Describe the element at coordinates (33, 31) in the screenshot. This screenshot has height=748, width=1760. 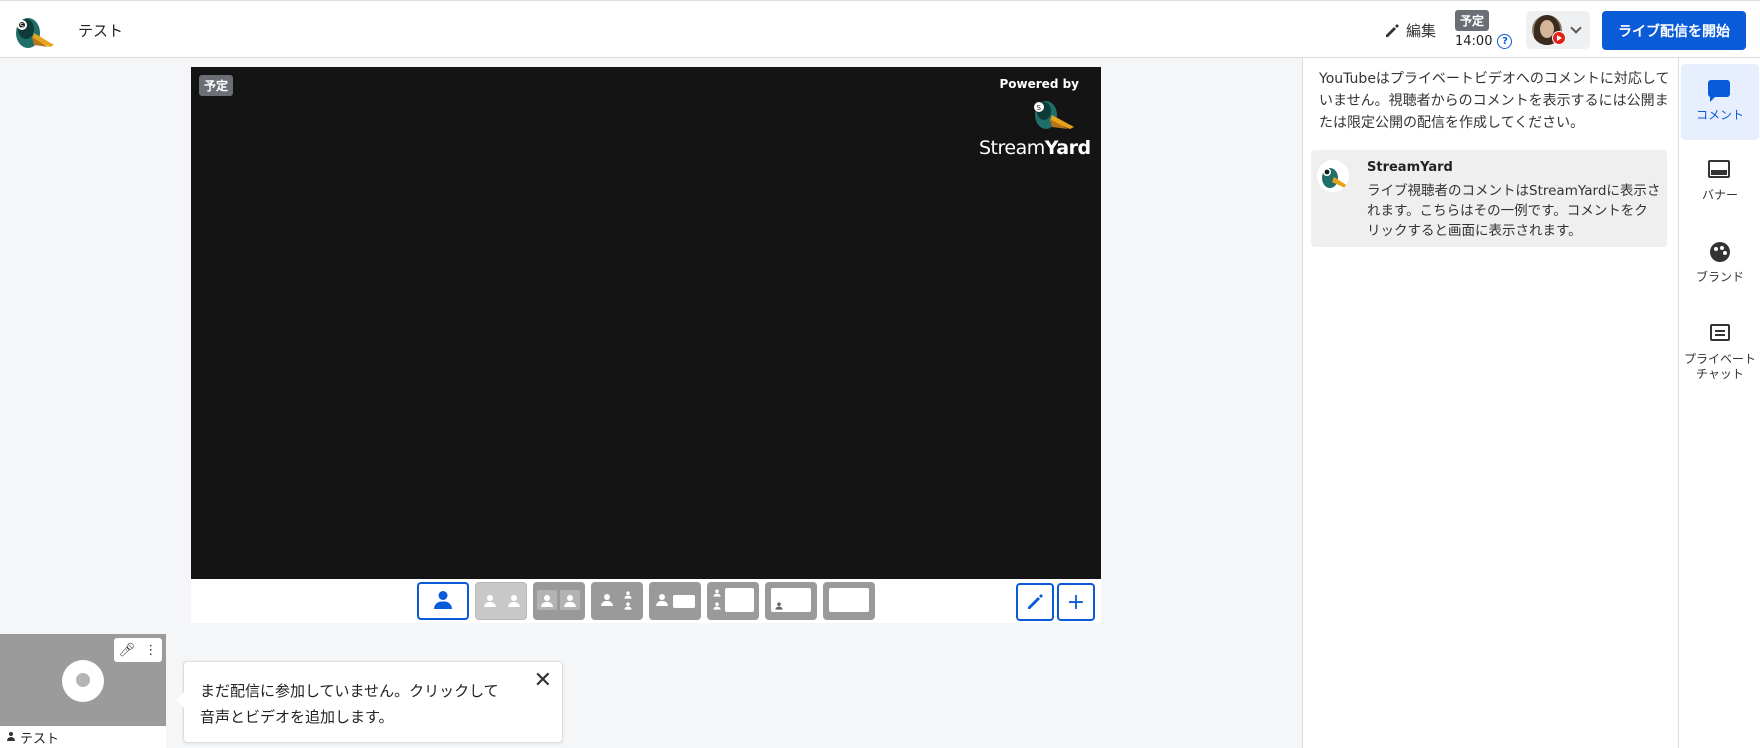
I see `streamyard-logo-icon: S` at that location.